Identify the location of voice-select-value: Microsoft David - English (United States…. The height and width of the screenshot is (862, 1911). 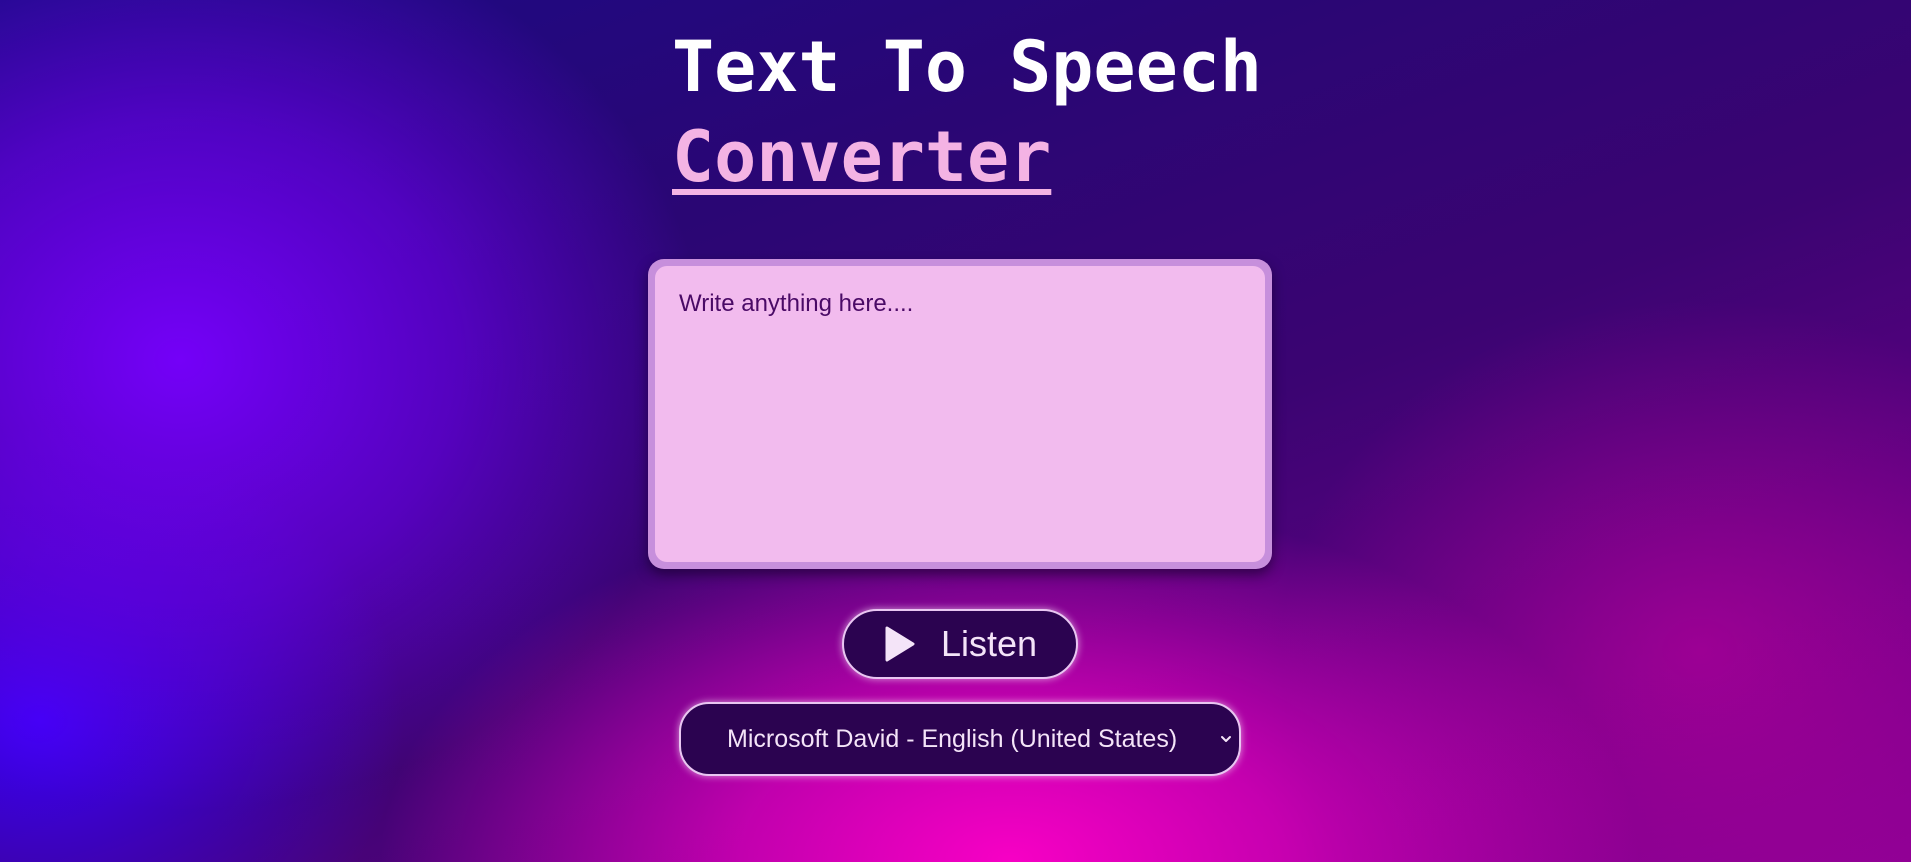
(952, 738).